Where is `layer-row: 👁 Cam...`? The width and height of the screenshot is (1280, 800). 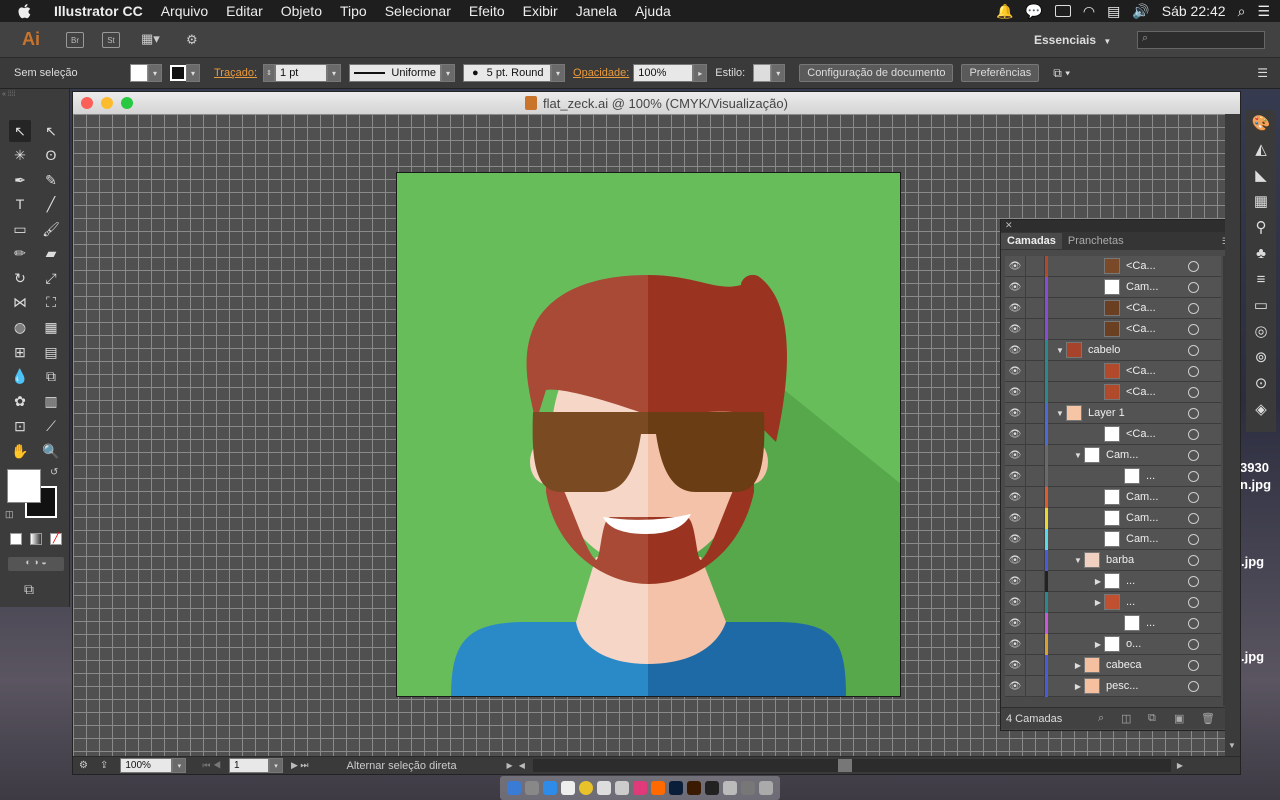 layer-row: 👁 Cam... is located at coordinates (1113, 497).